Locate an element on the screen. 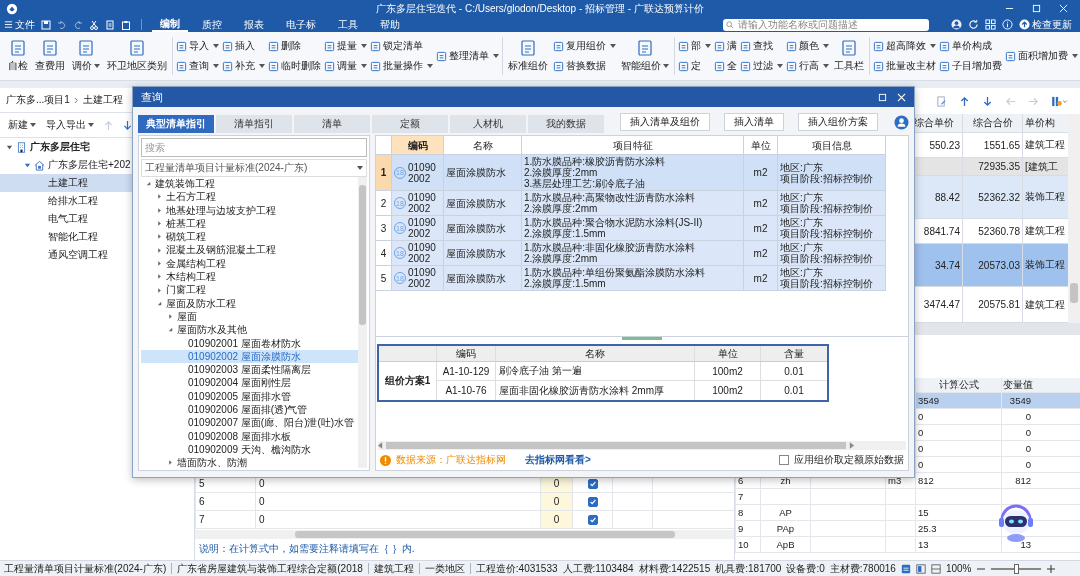 The width and height of the screenshot is (1080, 576). tree-item: 010902004 屋面刚性层 is located at coordinates (249, 383).